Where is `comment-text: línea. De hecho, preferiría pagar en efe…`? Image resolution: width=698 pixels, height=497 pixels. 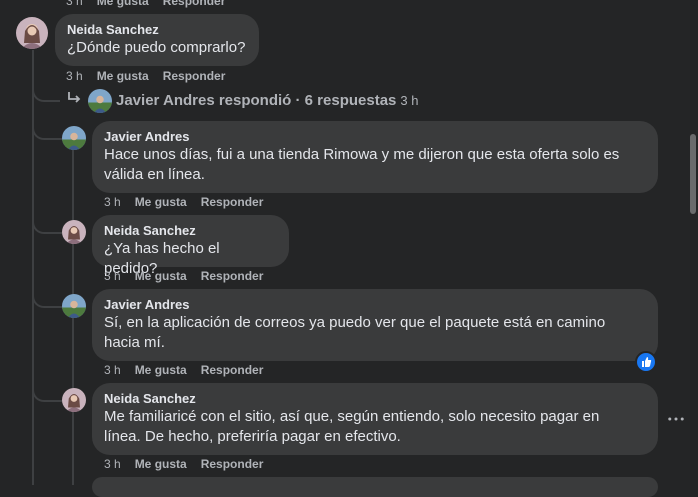
comment-text: línea. De hecho, preferiría pagar en efe… is located at coordinates (252, 436).